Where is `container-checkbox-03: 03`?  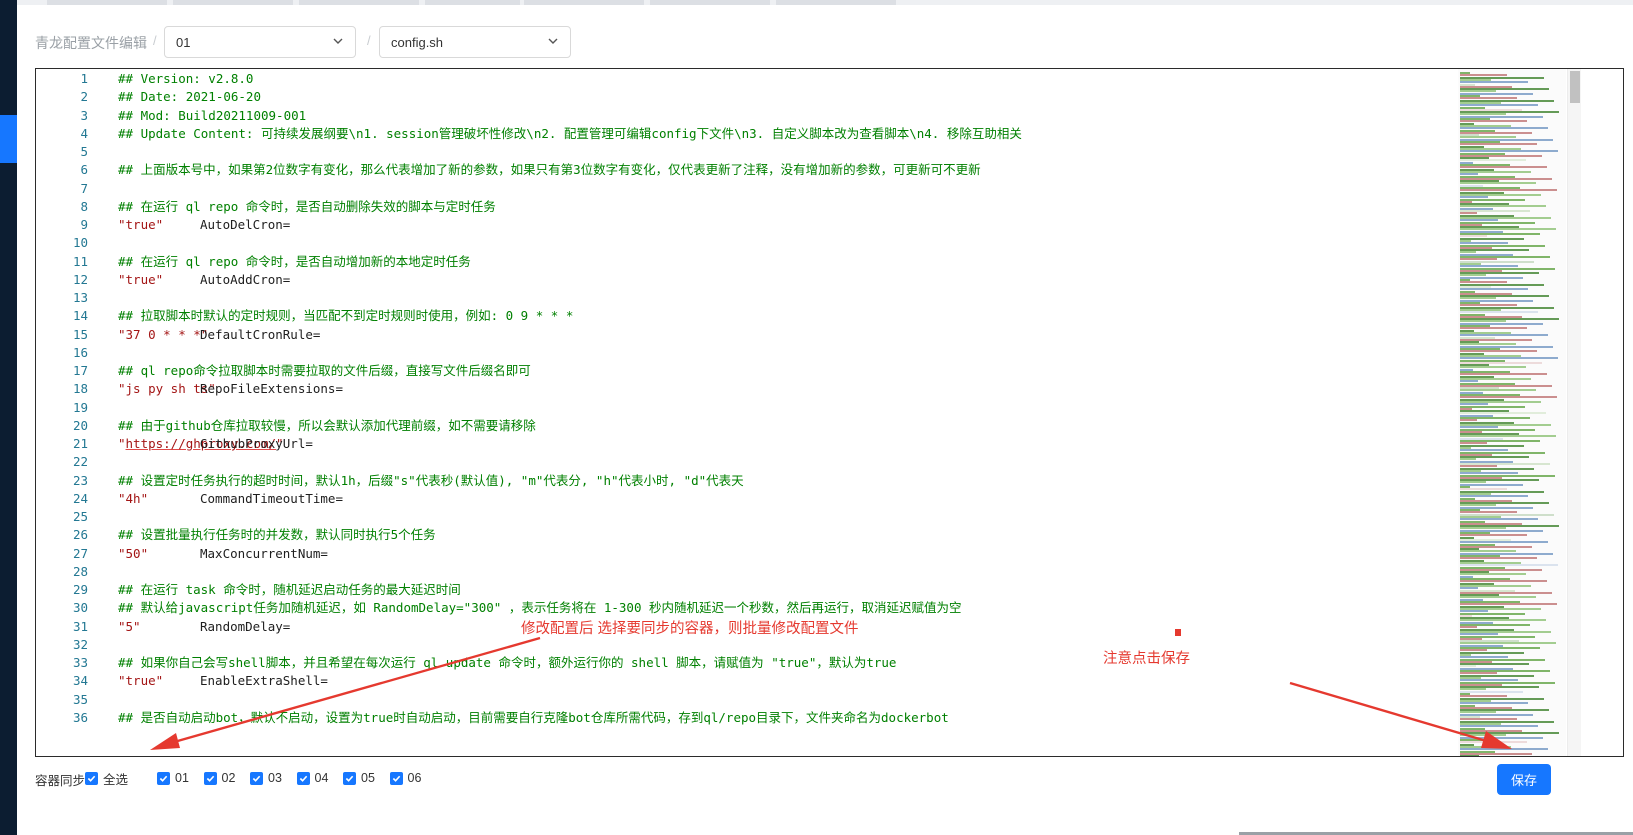
container-checkbox-03: 03 is located at coordinates (266, 778).